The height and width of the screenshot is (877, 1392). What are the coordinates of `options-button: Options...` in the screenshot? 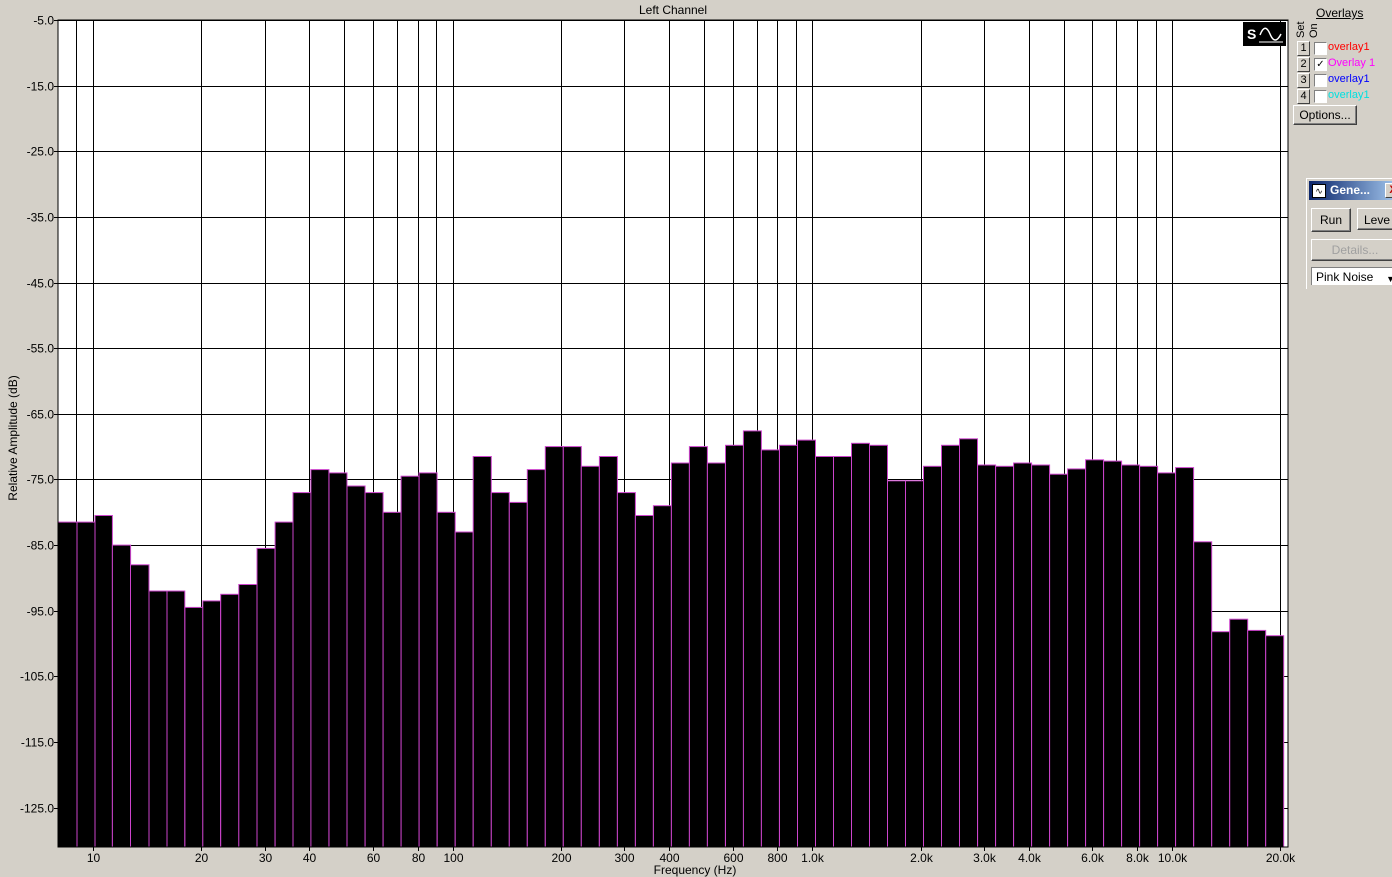 It's located at (1325, 115).